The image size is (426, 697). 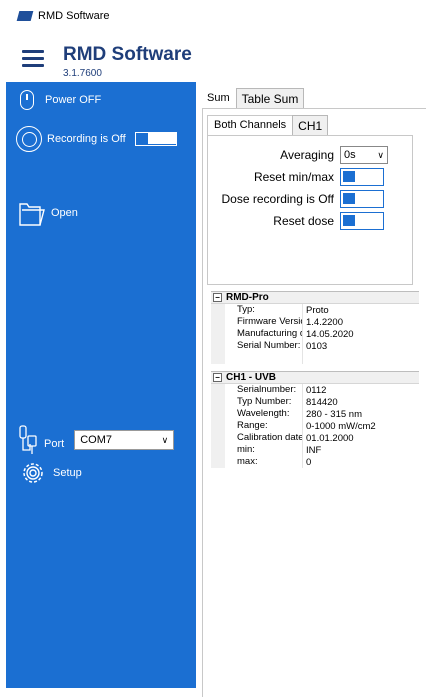 I want to click on property-value: 14.05.2020, so click(x=330, y=334).